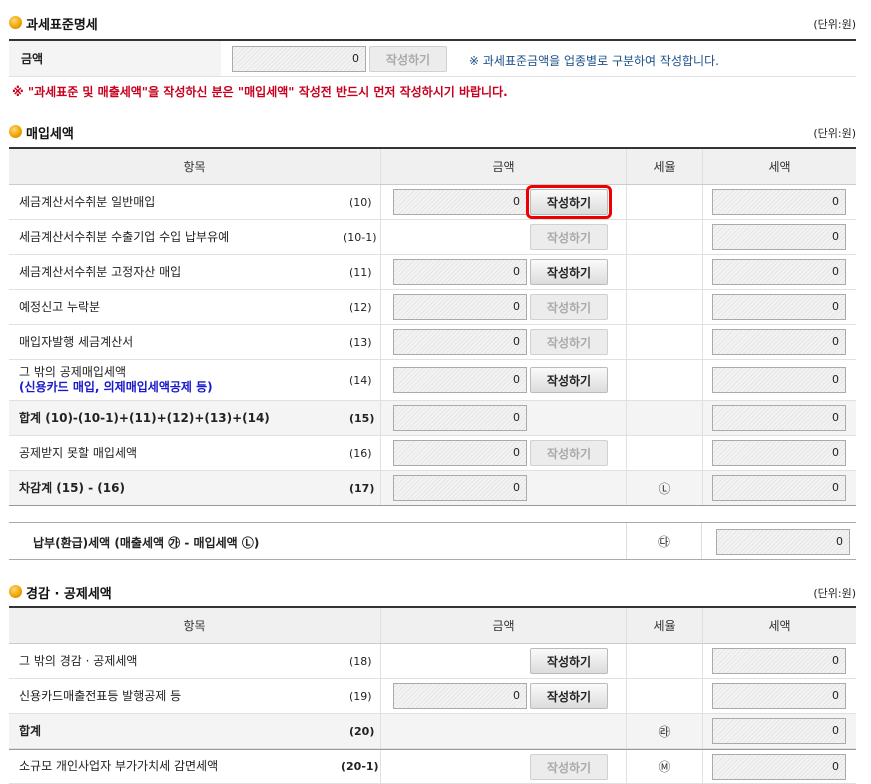 The image size is (871, 784). What do you see at coordinates (360, 766) in the screenshot?
I see `row-number: (20-1)` at bounding box center [360, 766].